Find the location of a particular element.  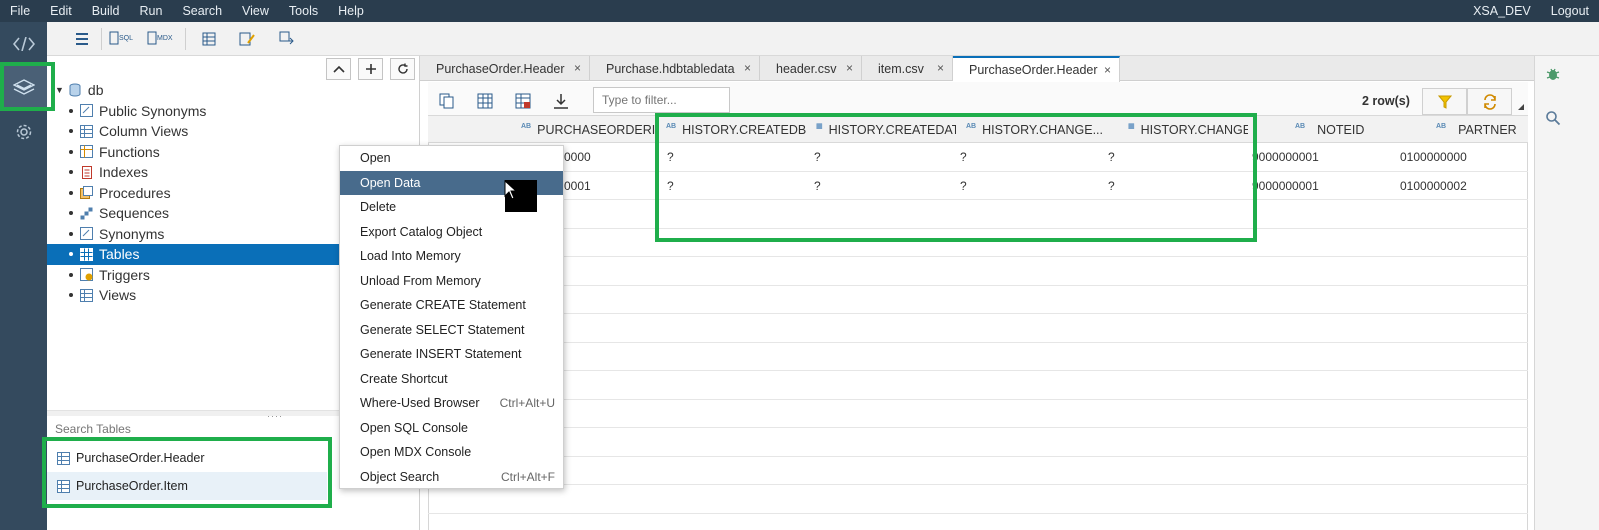

column-header-partner: AB PARTNER is located at coordinates (1481, 130).